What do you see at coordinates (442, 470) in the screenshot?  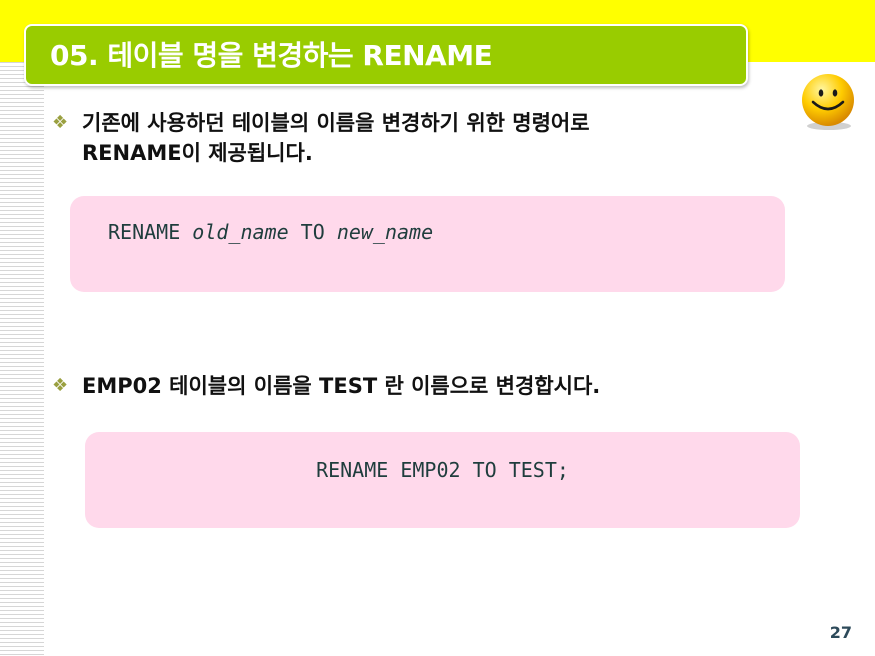 I see `example-code: RENAME EMP02 TO TEST;` at bounding box center [442, 470].